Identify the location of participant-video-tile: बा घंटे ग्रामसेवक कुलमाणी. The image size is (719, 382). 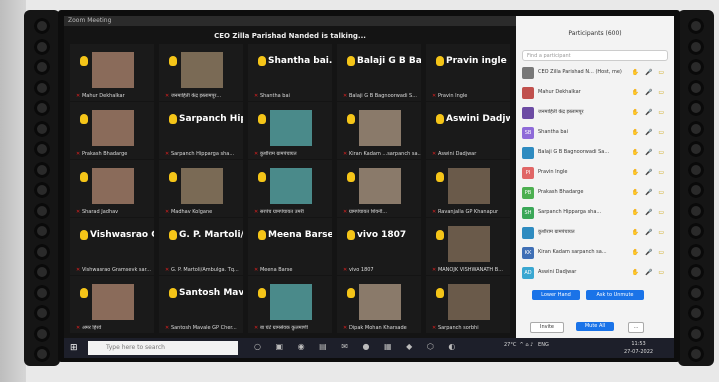
(290, 304).